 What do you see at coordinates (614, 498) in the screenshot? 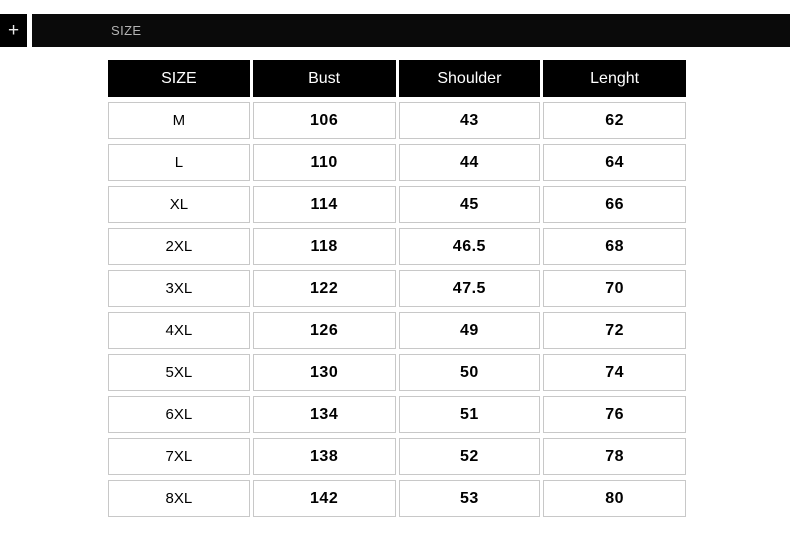
I see `cell-lenght: 80` at bounding box center [614, 498].